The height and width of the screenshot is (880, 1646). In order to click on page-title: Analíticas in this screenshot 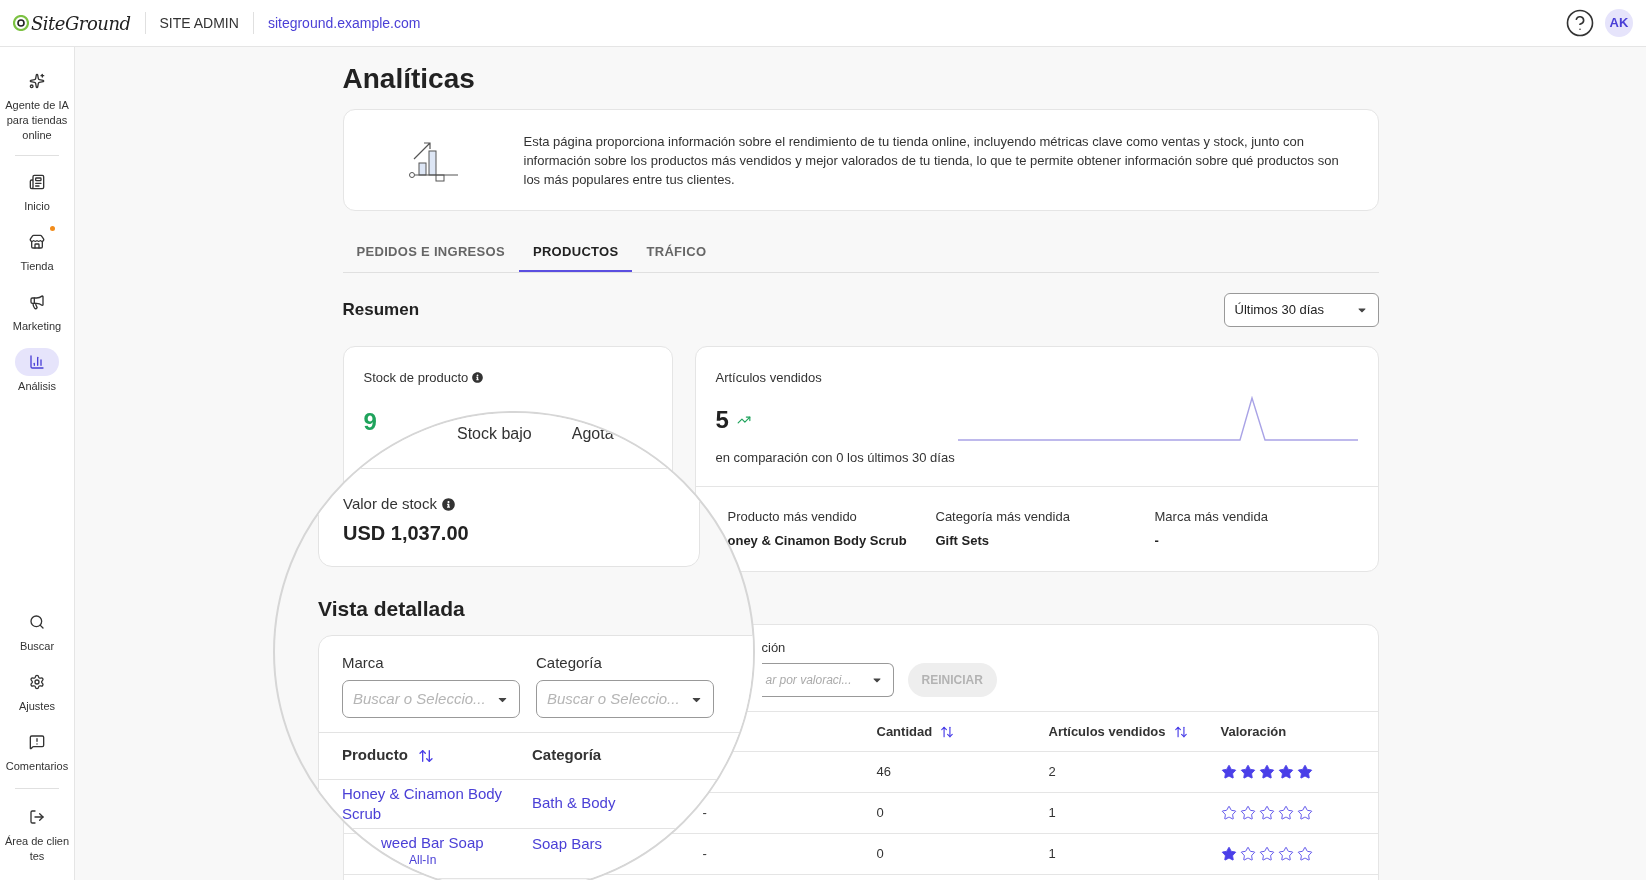, I will do `click(409, 79)`.